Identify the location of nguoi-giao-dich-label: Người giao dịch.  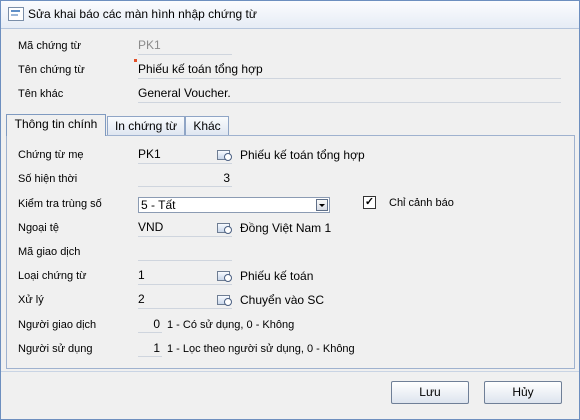
(57, 325).